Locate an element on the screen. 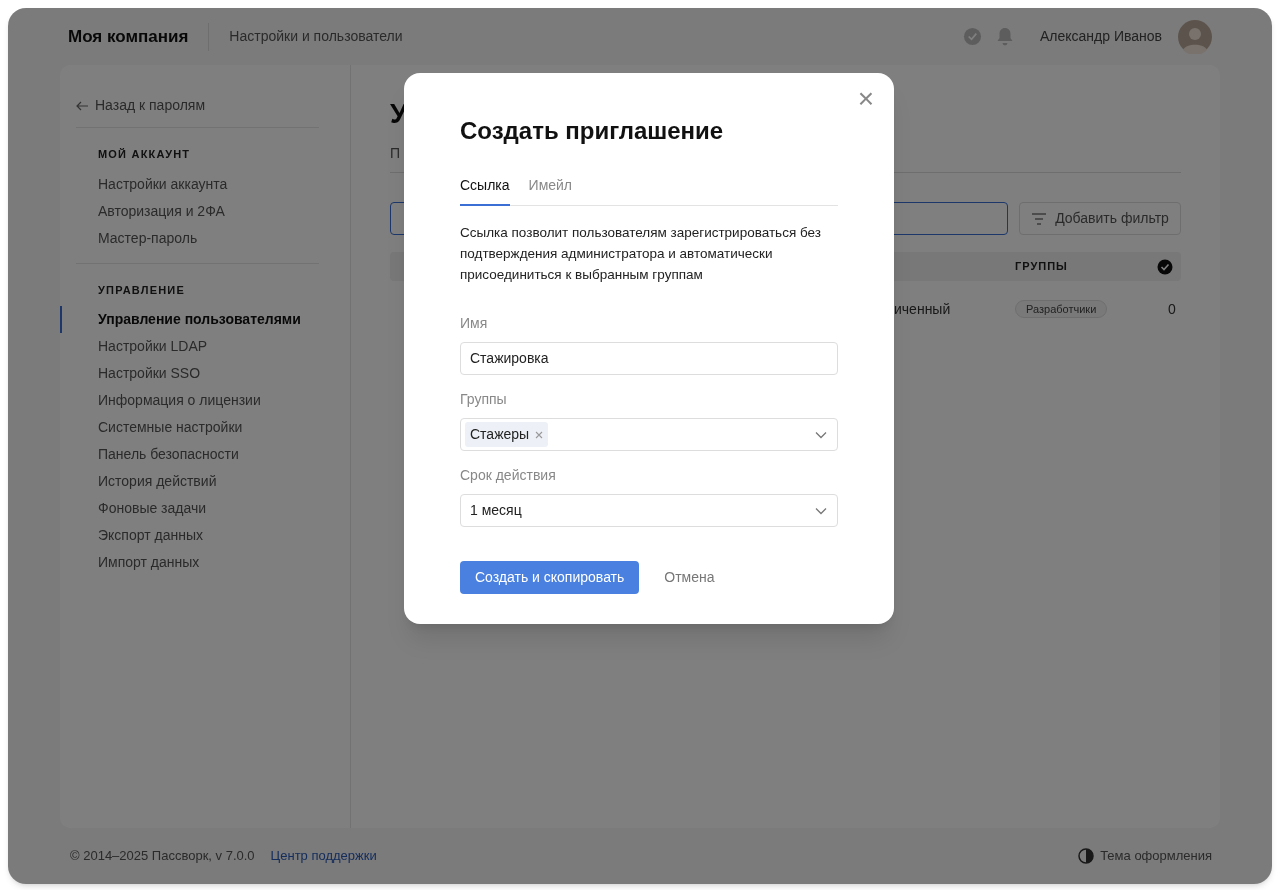  duration-select: 1 месяц is located at coordinates (649, 510).